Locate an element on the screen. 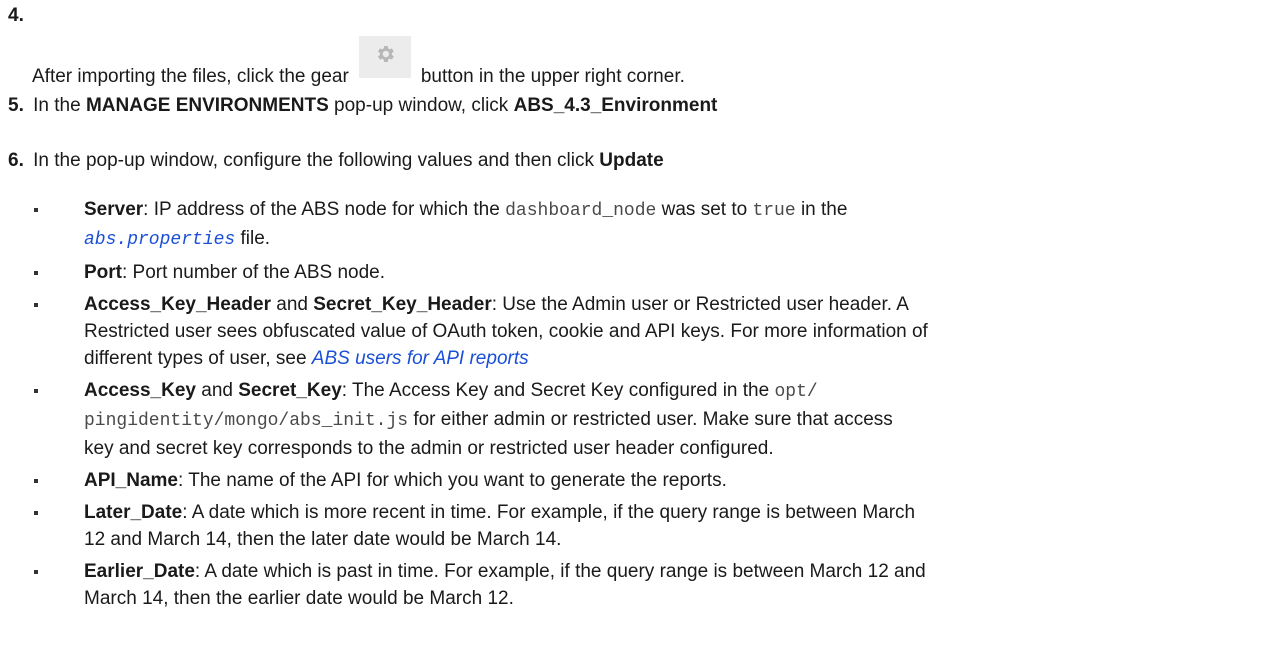 The height and width of the screenshot is (658, 1276). server-code-true: true is located at coordinates (774, 211).